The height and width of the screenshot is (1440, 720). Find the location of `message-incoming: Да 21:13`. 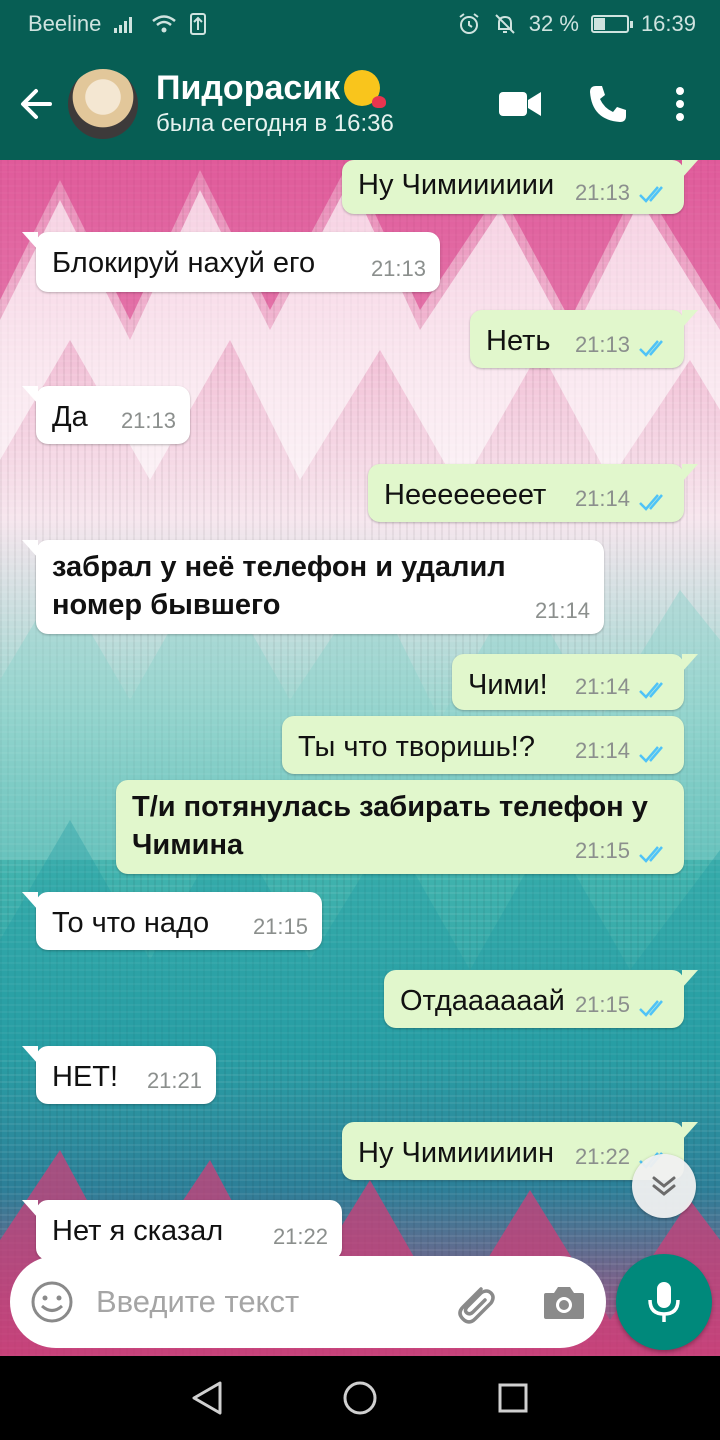

message-incoming: Да 21:13 is located at coordinates (106, 415).